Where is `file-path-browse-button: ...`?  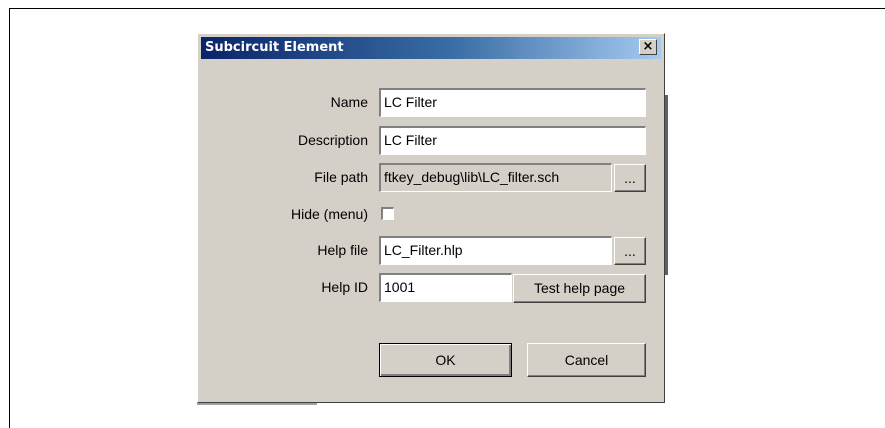 file-path-browse-button: ... is located at coordinates (630, 178).